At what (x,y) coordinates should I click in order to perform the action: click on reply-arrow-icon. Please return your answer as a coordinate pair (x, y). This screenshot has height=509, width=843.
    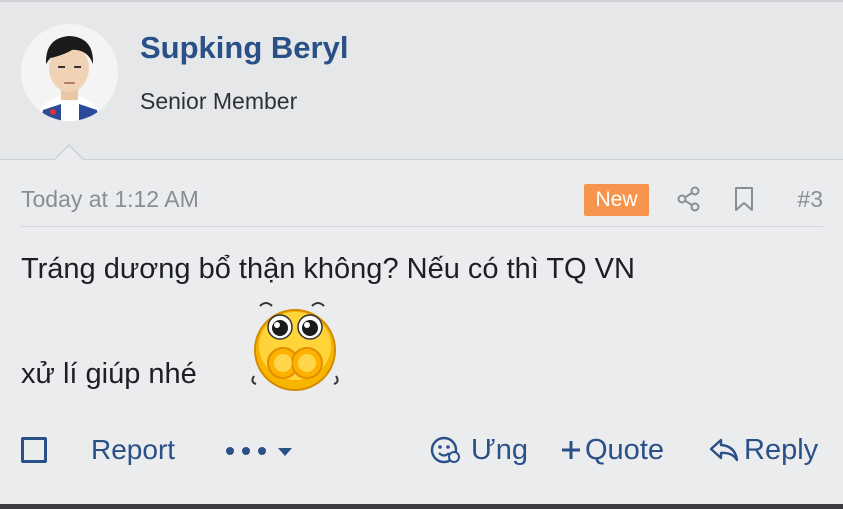
    Looking at the image, I should click on (724, 450).